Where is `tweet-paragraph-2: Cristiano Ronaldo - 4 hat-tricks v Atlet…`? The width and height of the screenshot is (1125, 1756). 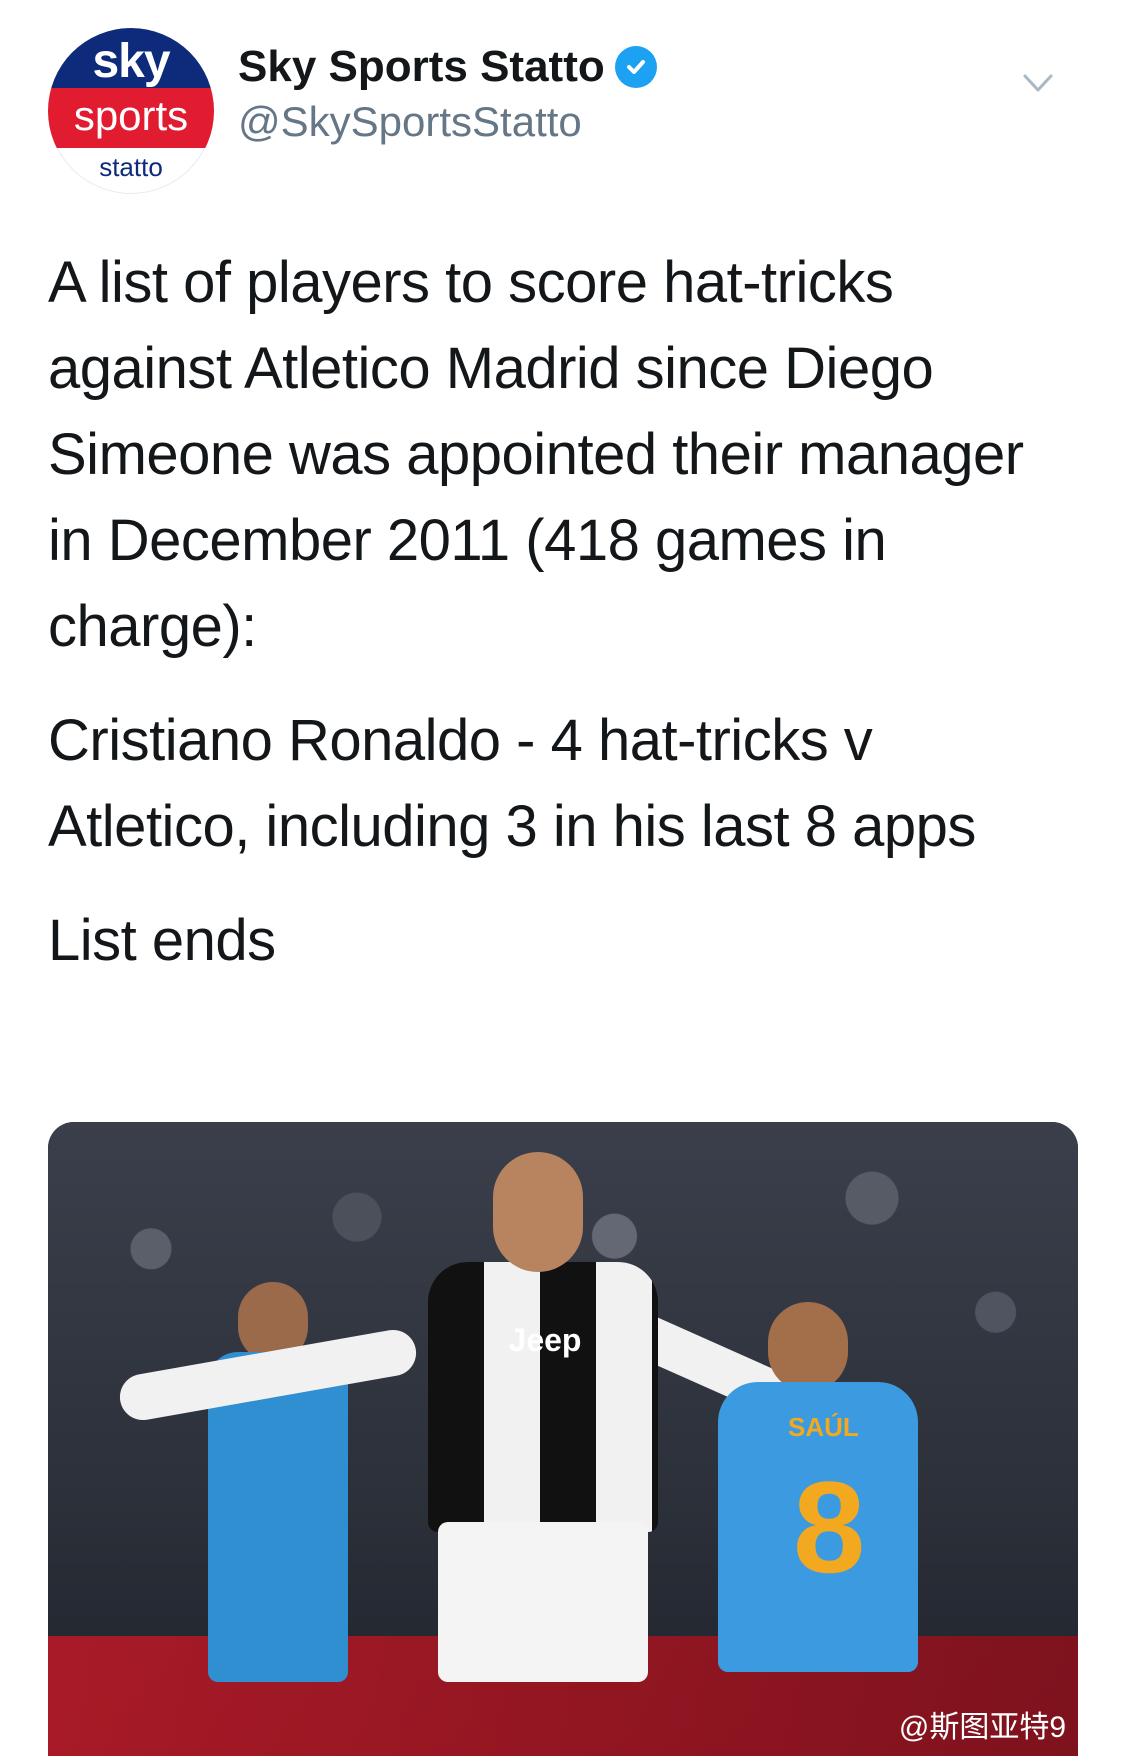 tweet-paragraph-2: Cristiano Ronaldo - 4 hat-tricks v Atlet… is located at coordinates (512, 783).